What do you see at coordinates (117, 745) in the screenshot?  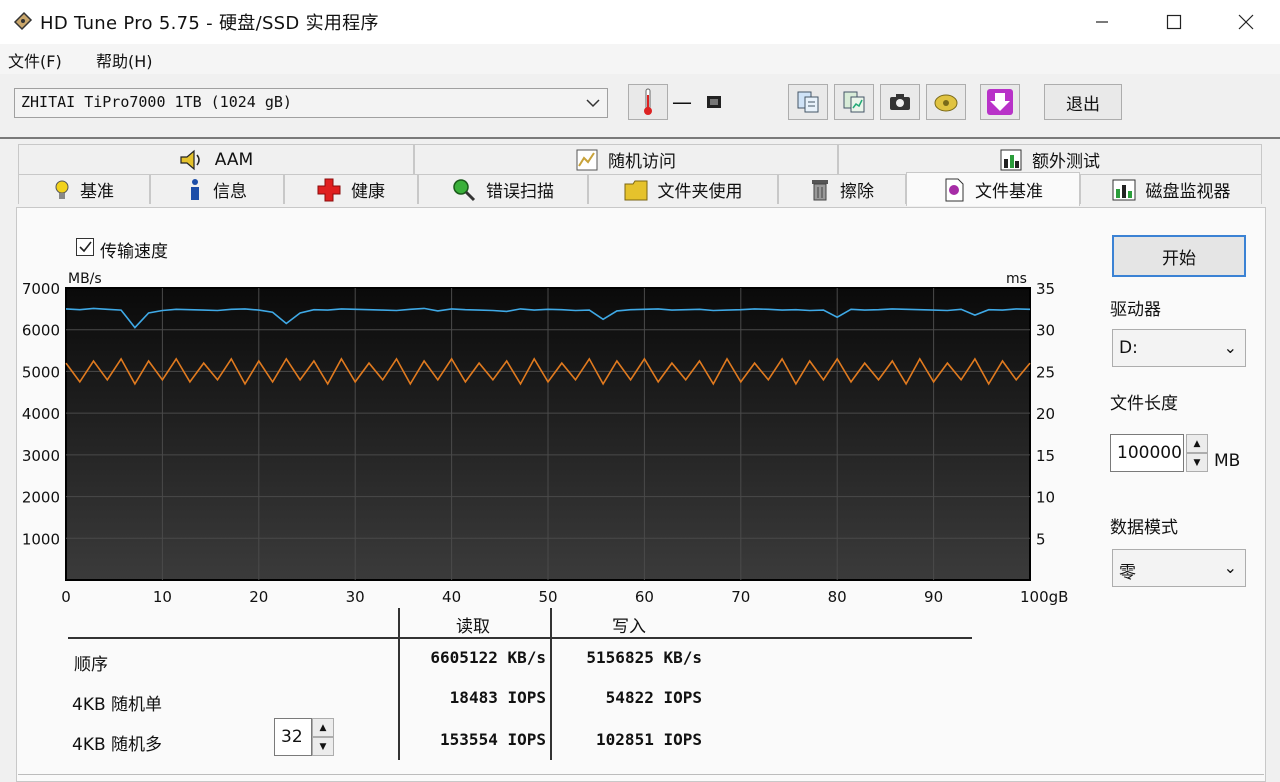 I see `row-4kb-multi-label: 4KB 随机多` at bounding box center [117, 745].